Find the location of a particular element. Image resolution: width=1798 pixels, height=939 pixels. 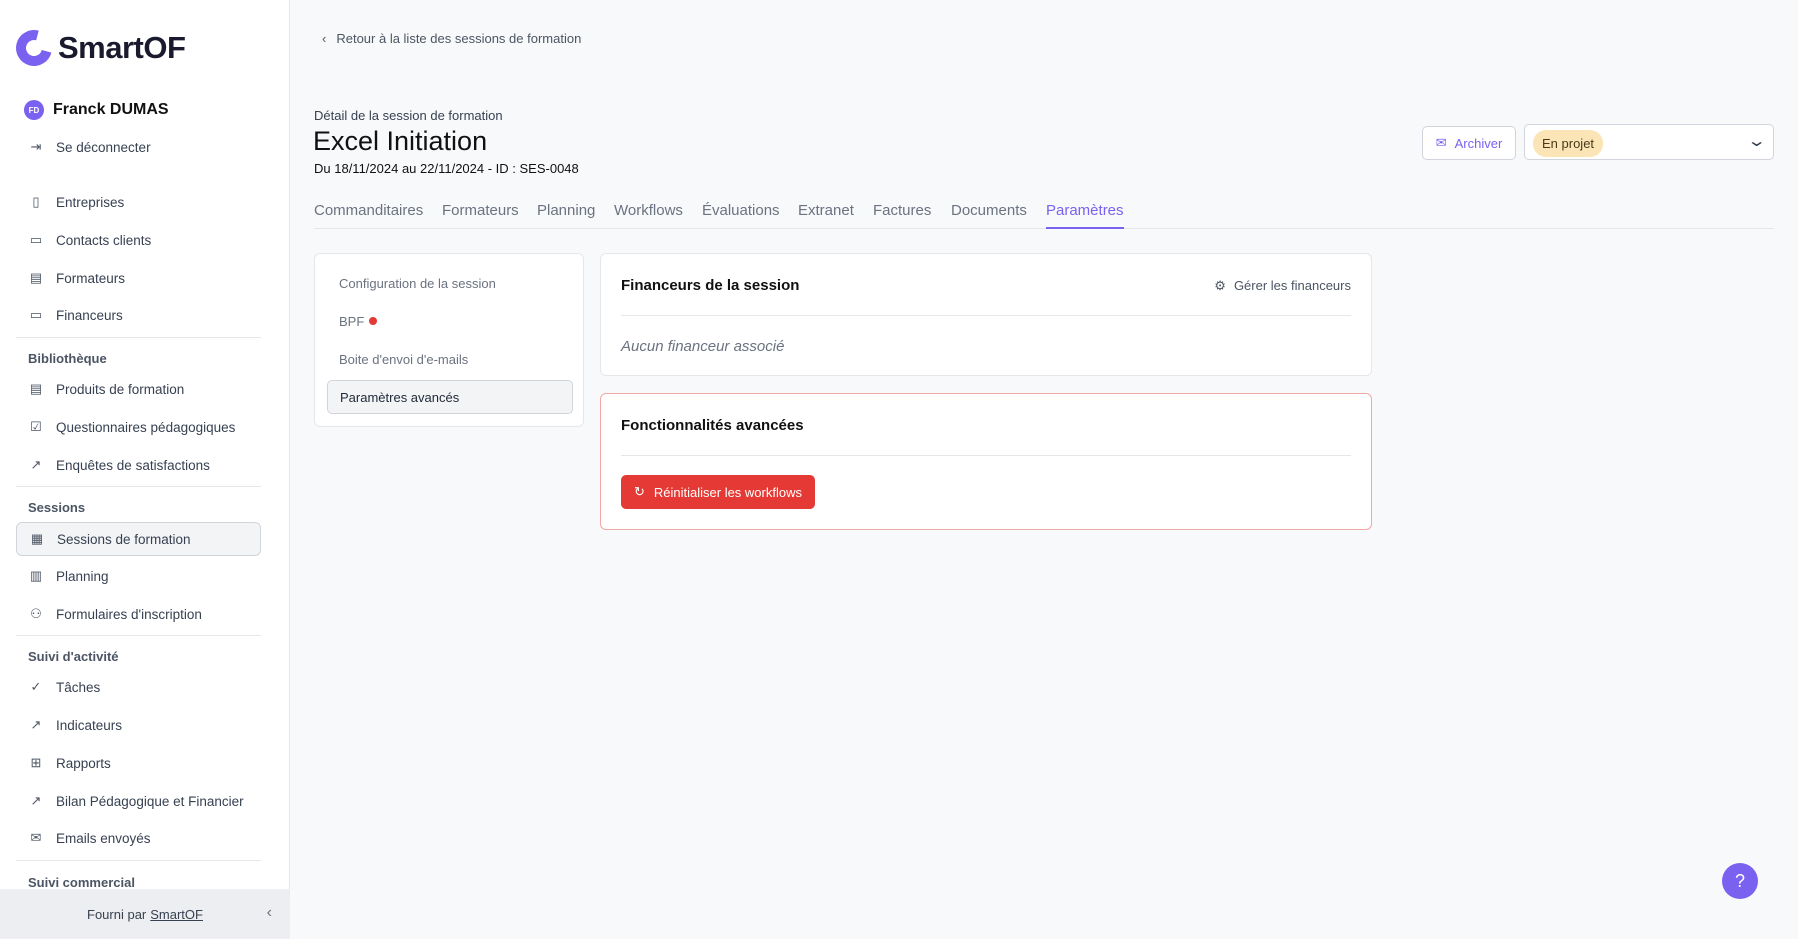

label: Gérer les financeurs is located at coordinates (1292, 285).